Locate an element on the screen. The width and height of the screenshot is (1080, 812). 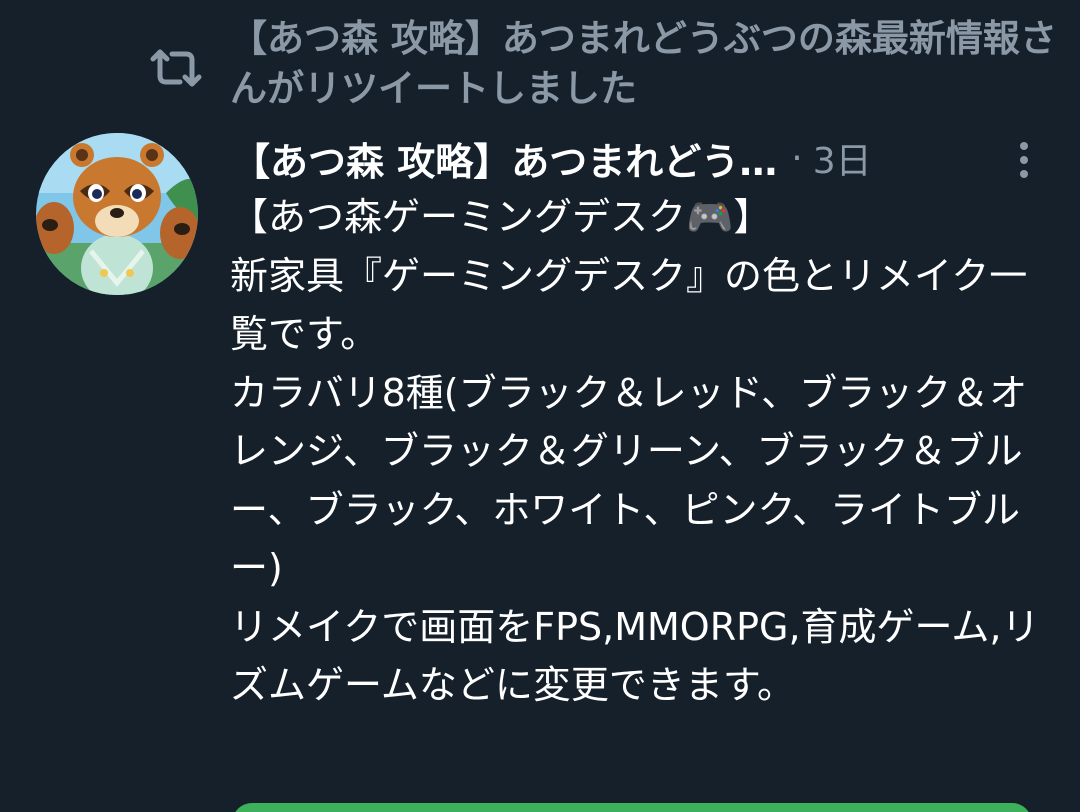
author-avatar is located at coordinates (117, 214).